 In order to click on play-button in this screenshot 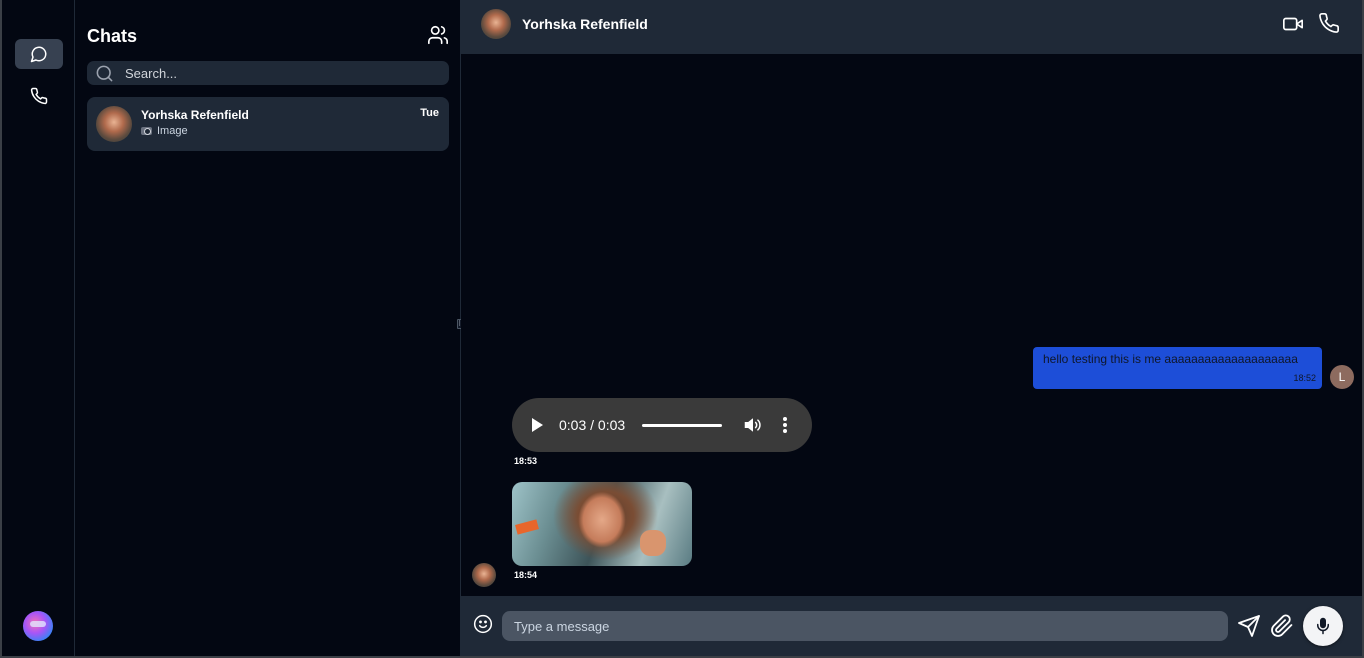, I will do `click(537, 425)`.